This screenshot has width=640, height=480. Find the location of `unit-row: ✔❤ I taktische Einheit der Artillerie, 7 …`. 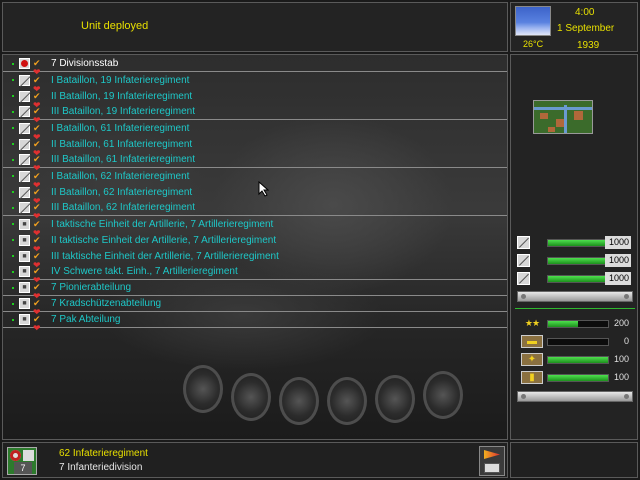

unit-row: ✔❤ I taktische Einheit der Artillerie, 7 … is located at coordinates (255, 227).